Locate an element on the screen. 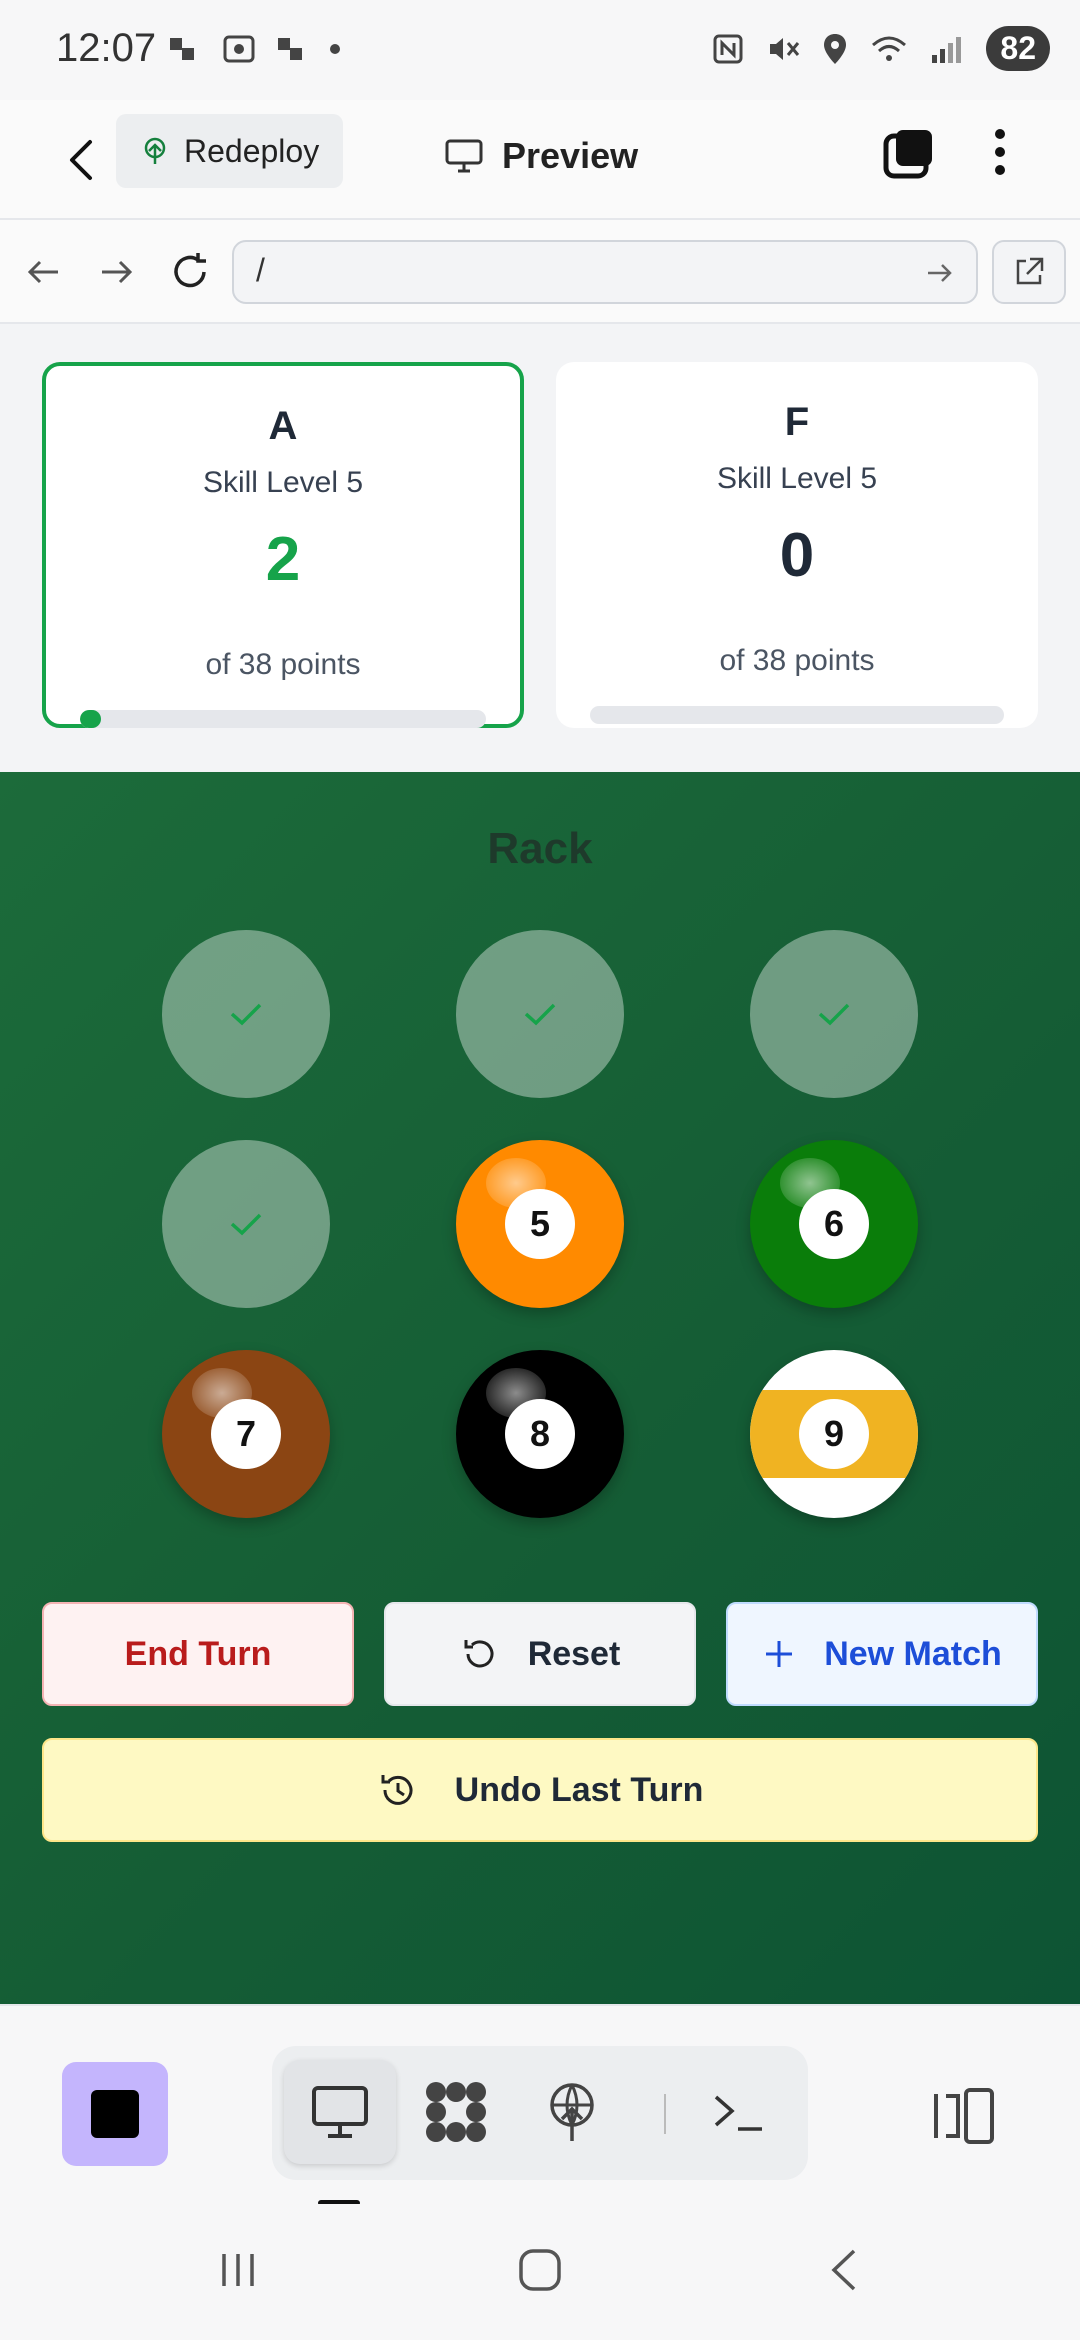 The image size is (1080, 2340). external-link-icon is located at coordinates (1030, 271).